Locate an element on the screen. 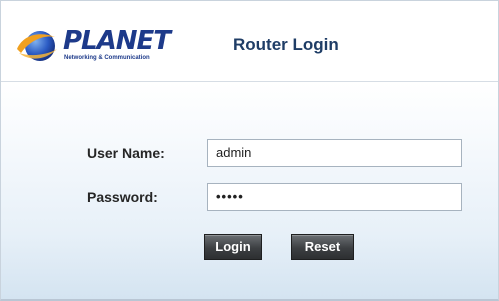 This screenshot has height=301, width=499. password-label: Password: is located at coordinates (122, 197).